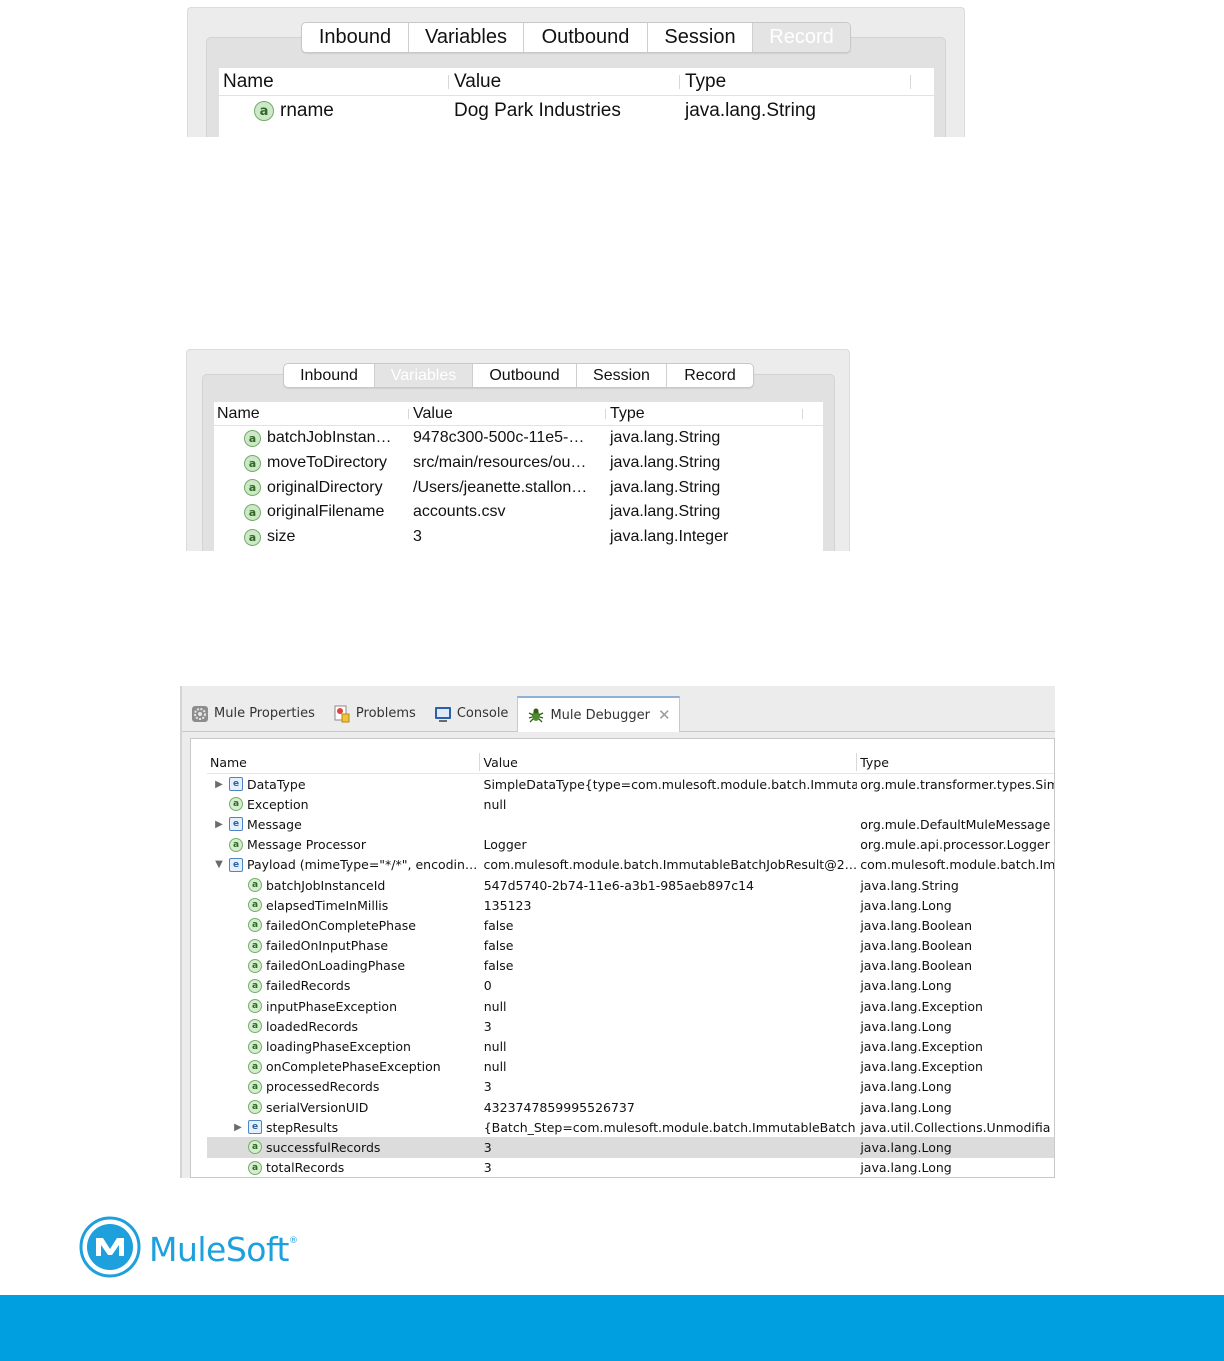  Describe the element at coordinates (630, 1147) in the screenshot. I see `tree-row: a successfulRecords 3 java.lang.Long` at that location.